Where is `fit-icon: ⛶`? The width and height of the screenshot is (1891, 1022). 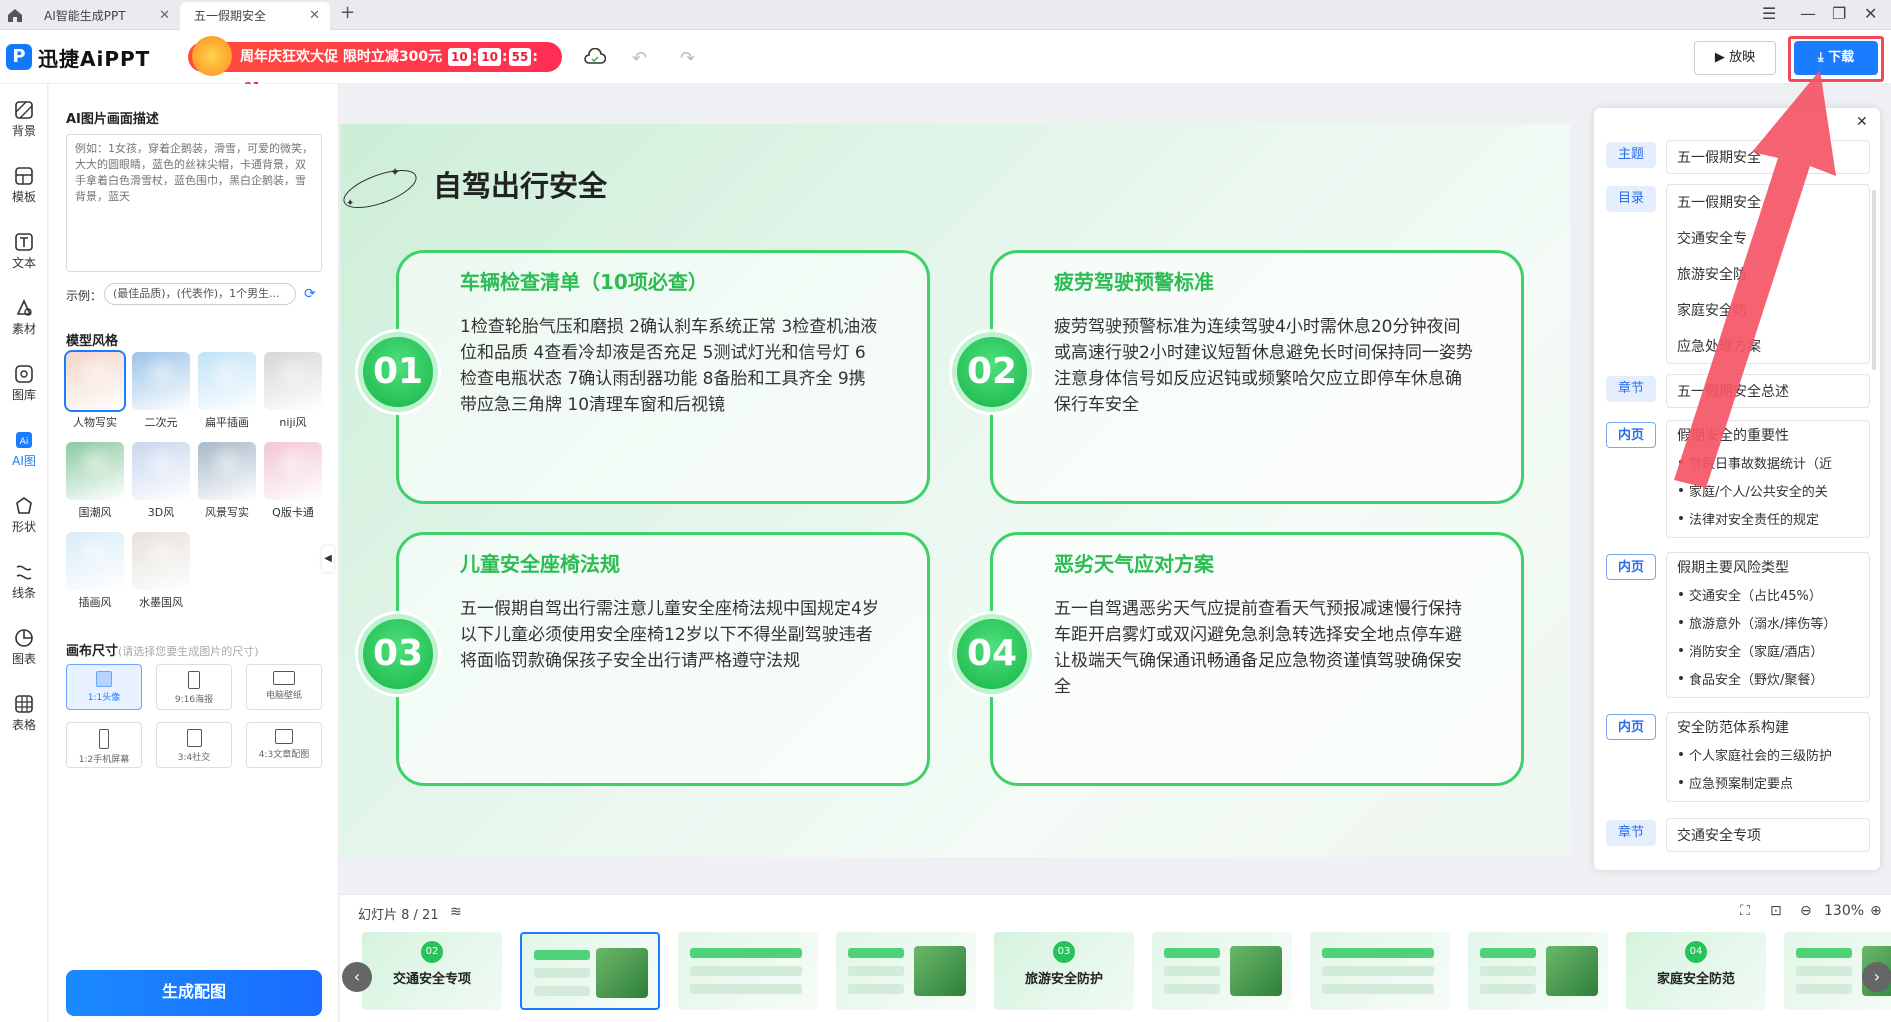 fit-icon: ⛶ is located at coordinates (1745, 911).